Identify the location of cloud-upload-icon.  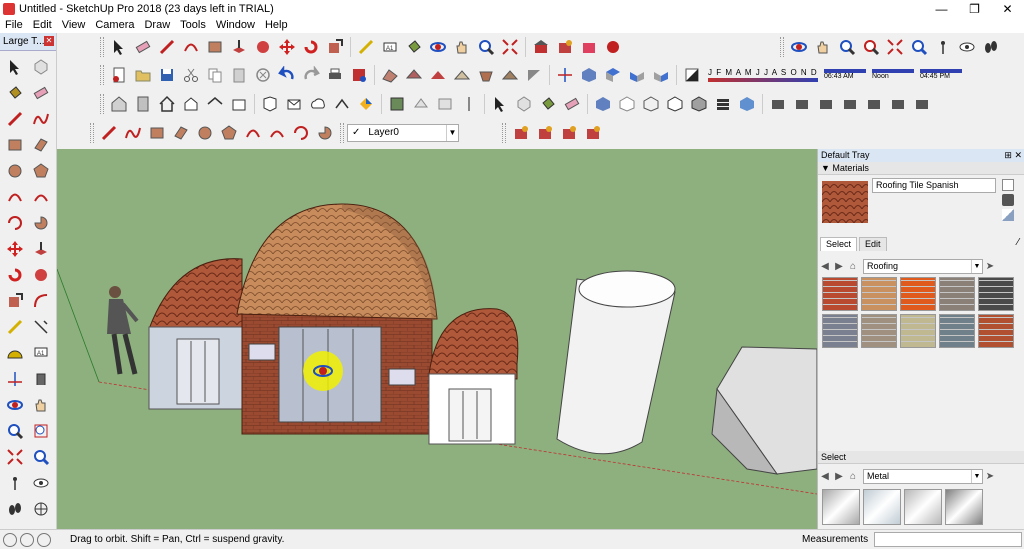
(318, 104).